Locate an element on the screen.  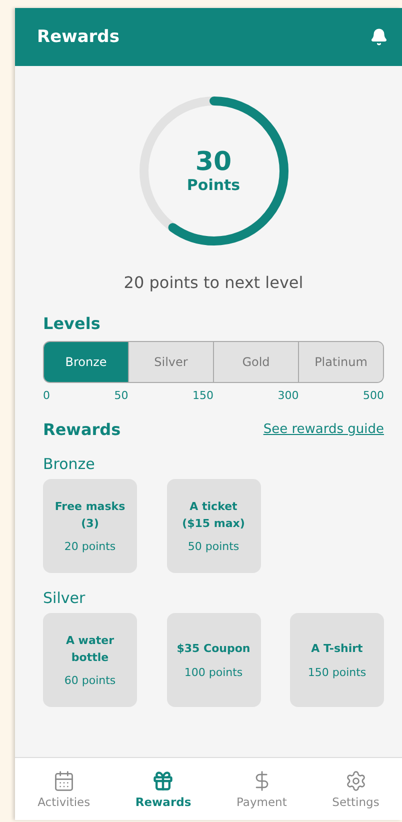
level-threshold: 150 is located at coordinates (203, 395).